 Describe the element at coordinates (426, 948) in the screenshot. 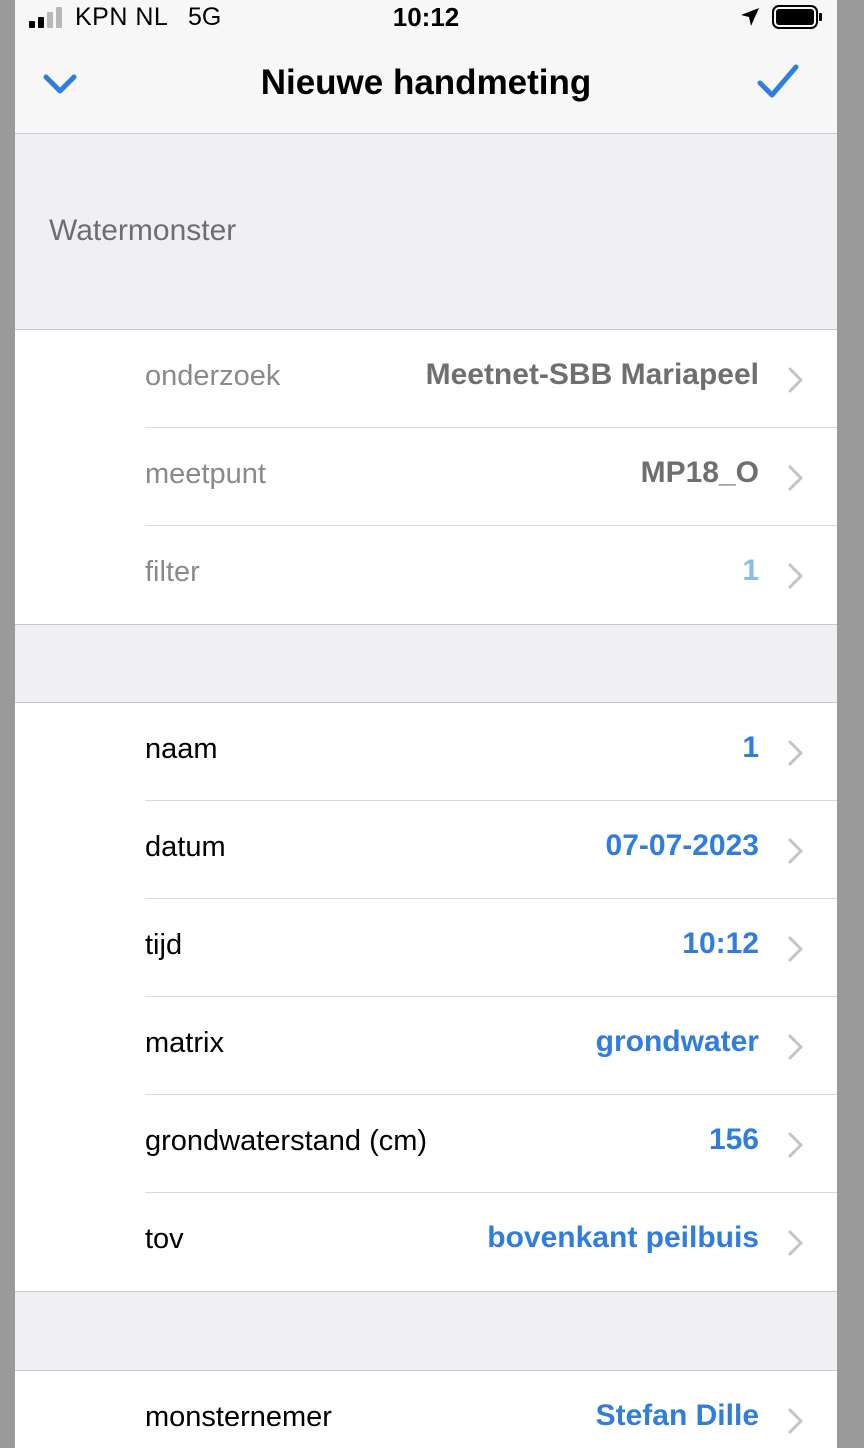

I see `row-tijd: tijd 10:12` at that location.